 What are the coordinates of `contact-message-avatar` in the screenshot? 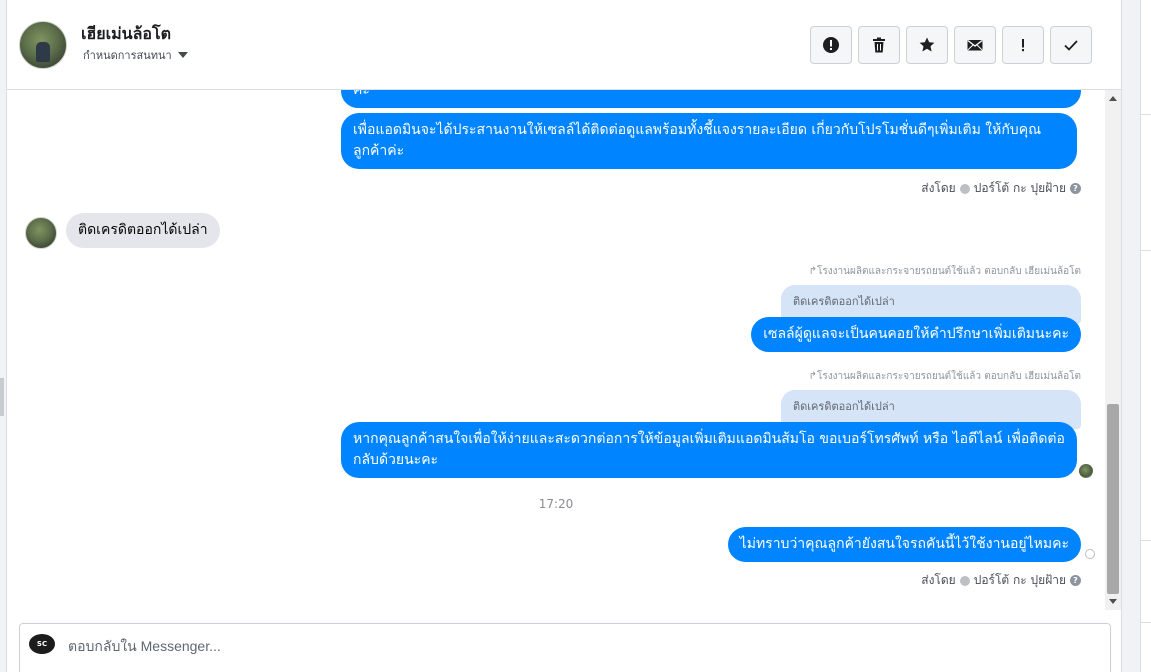 It's located at (41, 233).